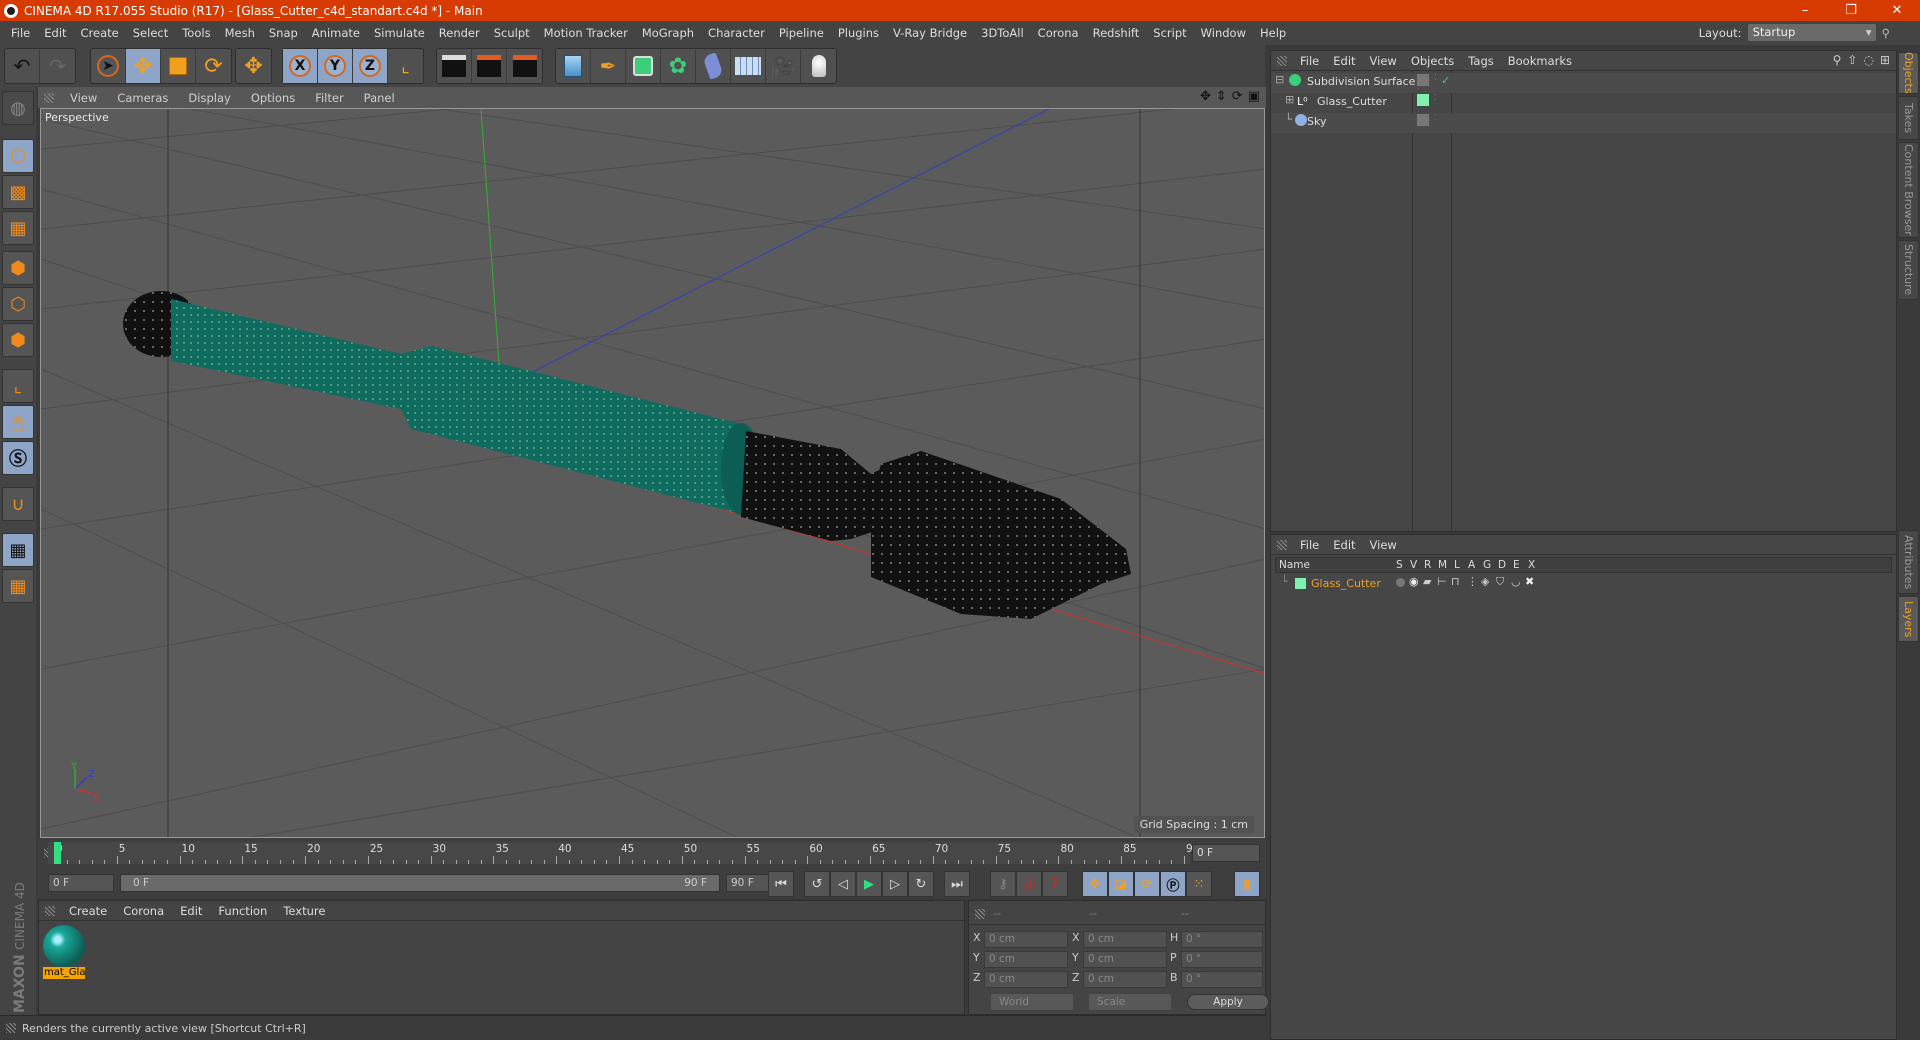  What do you see at coordinates (643, 66) in the screenshot?
I see `subdivision-surface-button` at bounding box center [643, 66].